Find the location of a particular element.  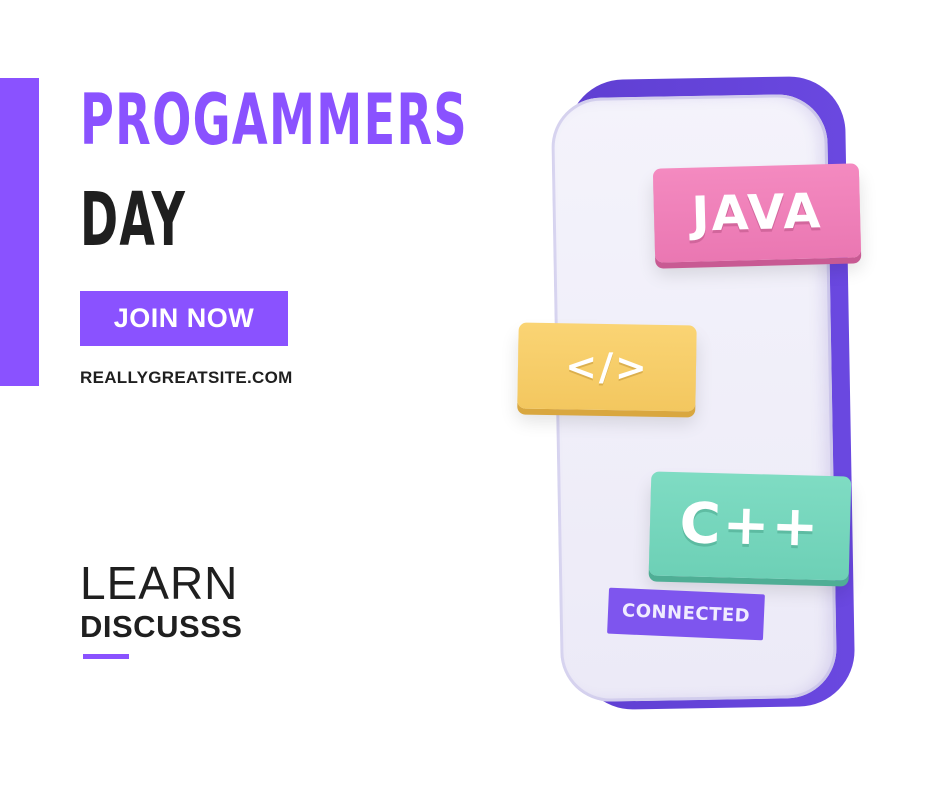

discuss-text: DISCUSSS is located at coordinates (161, 626).